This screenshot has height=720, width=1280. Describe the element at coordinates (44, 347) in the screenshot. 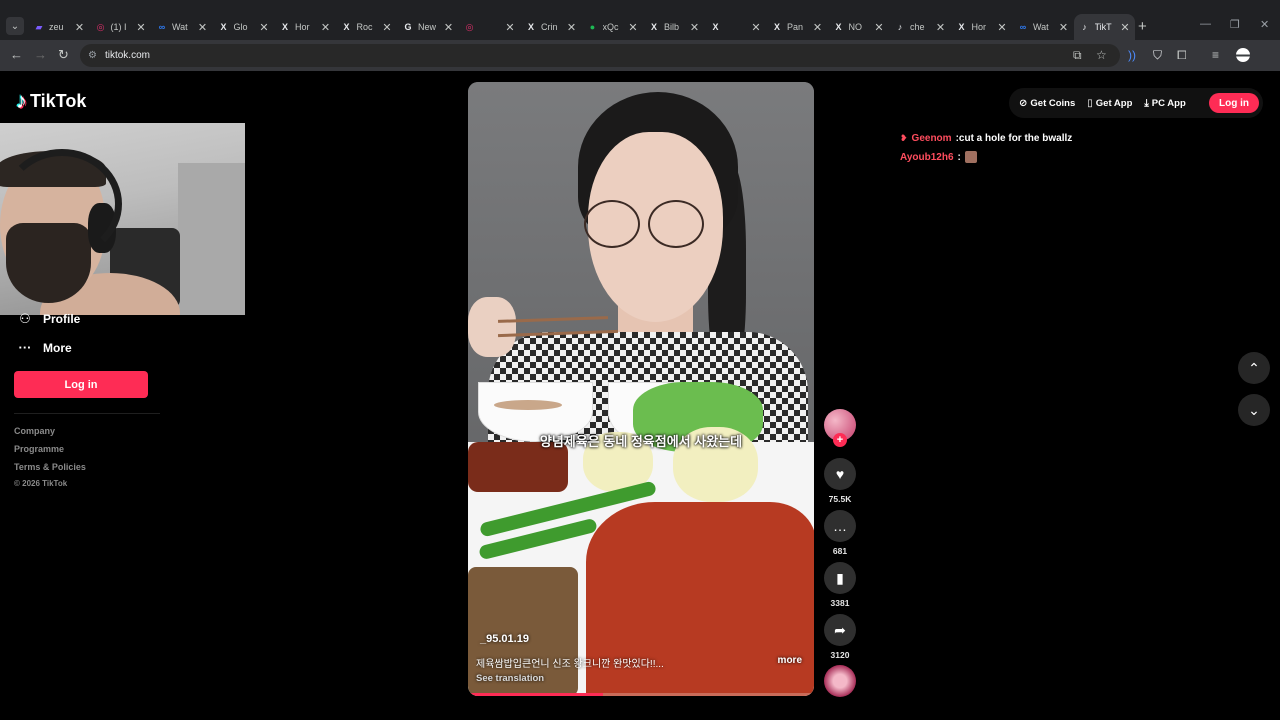

I see `sidebar-item-more: ··· More` at that location.